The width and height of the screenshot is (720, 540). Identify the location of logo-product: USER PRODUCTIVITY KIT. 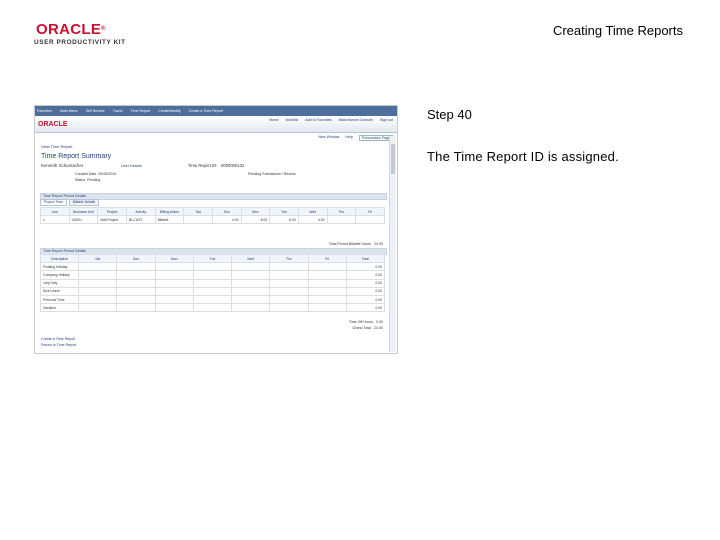
(80, 42).